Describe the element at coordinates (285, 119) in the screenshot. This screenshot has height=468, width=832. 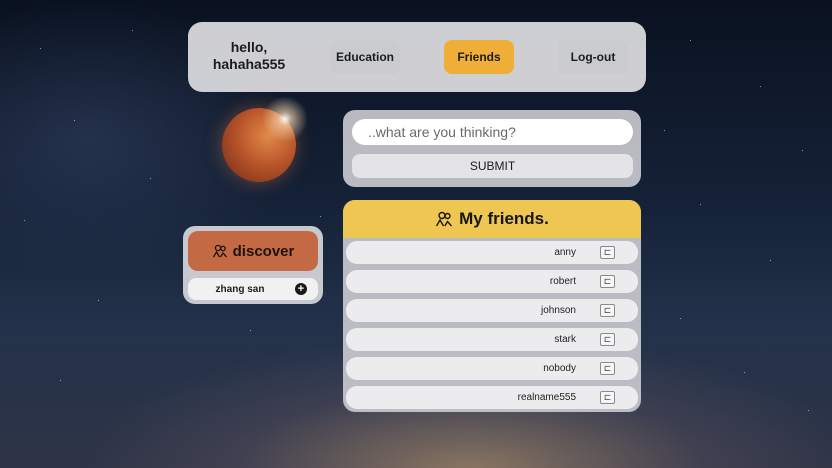
I see `sun-flare` at that location.